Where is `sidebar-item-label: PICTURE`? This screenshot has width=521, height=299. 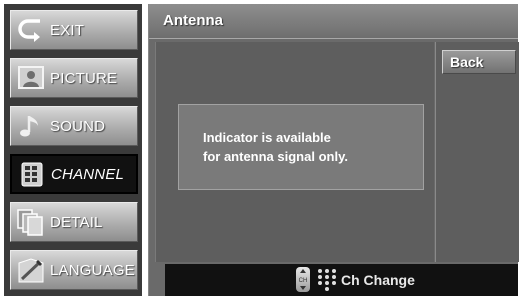
sidebar-item-label: PICTURE is located at coordinates (84, 78).